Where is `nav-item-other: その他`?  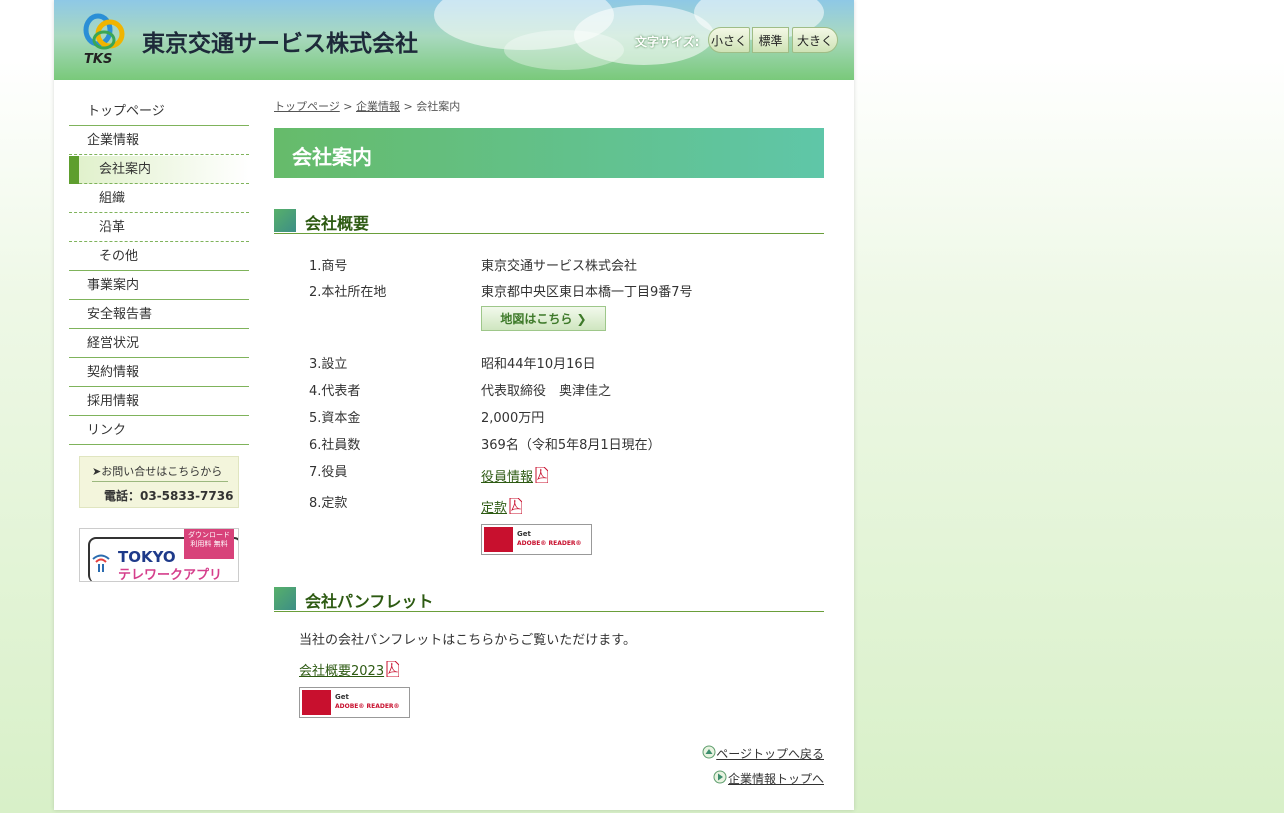
nav-item-other: その他 is located at coordinates (159, 257).